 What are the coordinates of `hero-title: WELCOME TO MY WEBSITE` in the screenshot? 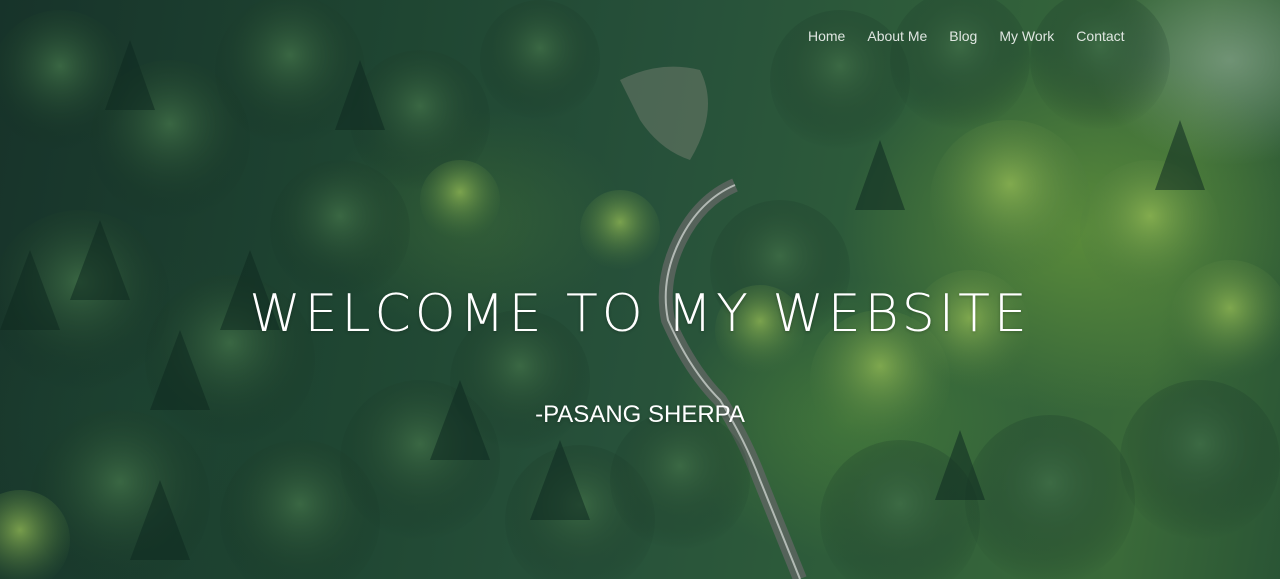 It's located at (640, 314).